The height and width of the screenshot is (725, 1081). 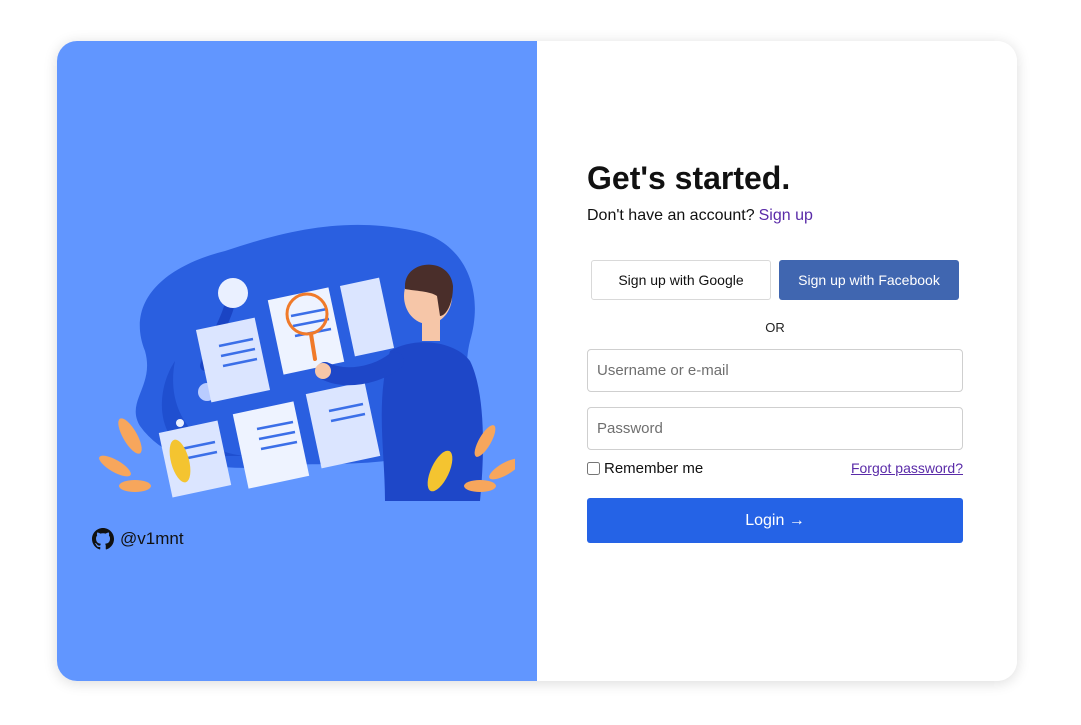 I want to click on person-reviewing-documents-illustration, so click(x=307, y=362).